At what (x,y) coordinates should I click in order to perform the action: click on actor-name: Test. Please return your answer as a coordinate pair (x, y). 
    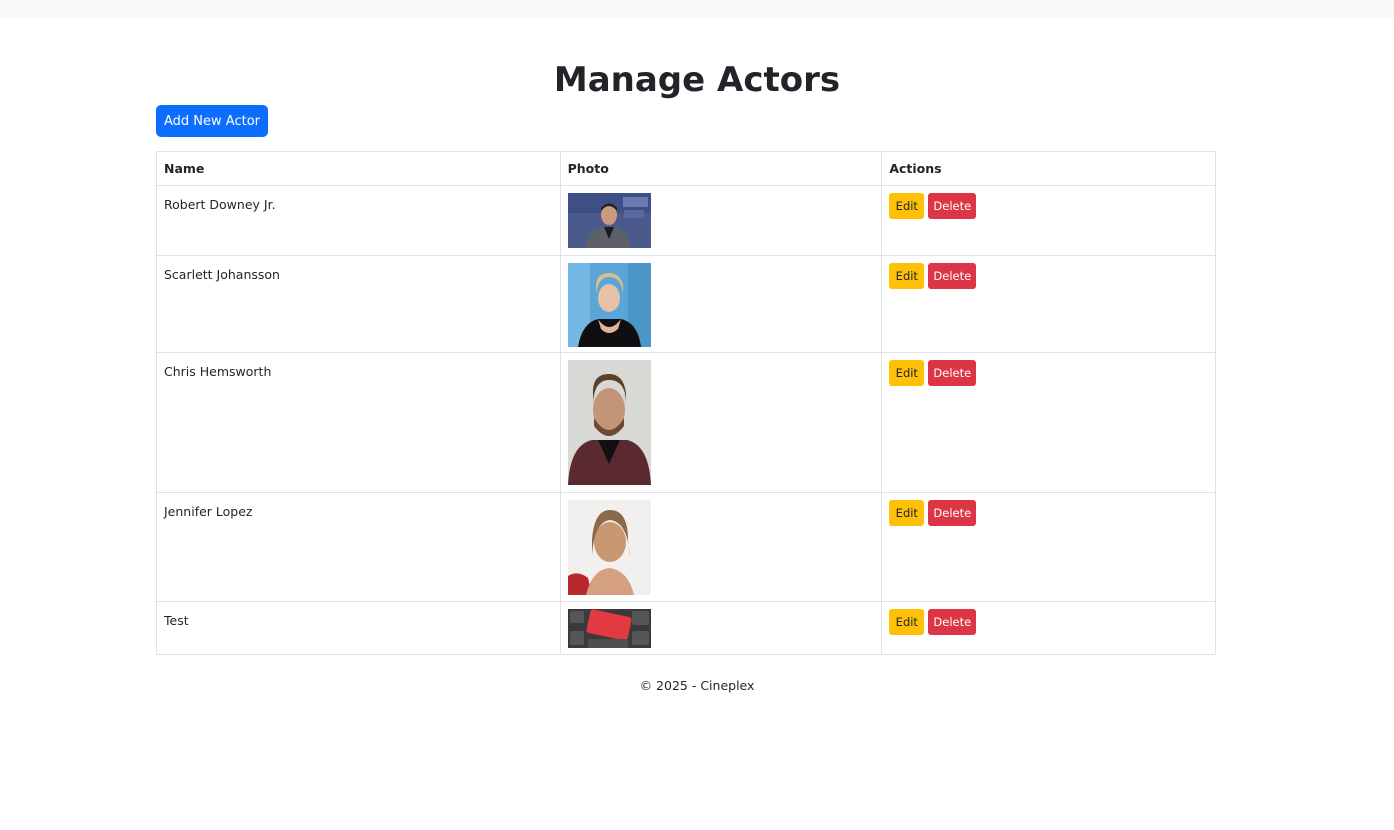
    Looking at the image, I should click on (358, 628).